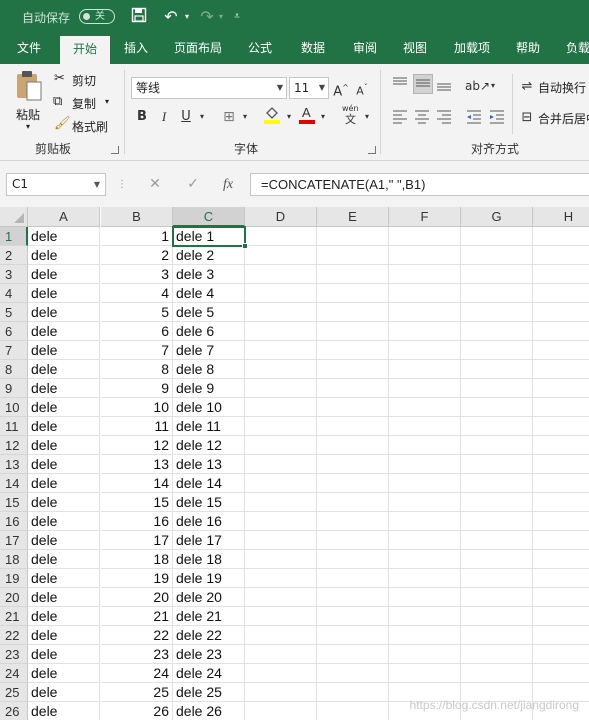  Describe the element at coordinates (281, 255) in the screenshot. I see `cell-d2` at that location.